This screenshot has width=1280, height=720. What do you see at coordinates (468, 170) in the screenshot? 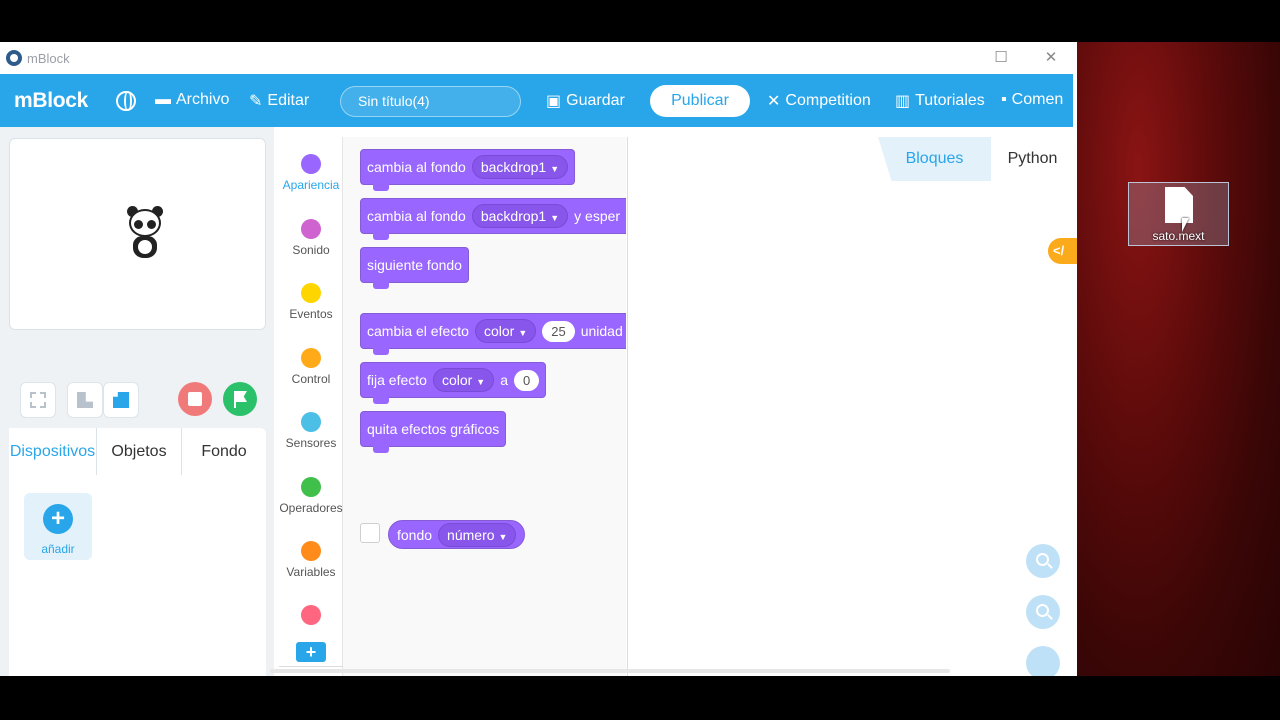
I see `block-switch-backdrop: cambia al fondo backdrop1 ▼` at bounding box center [468, 170].